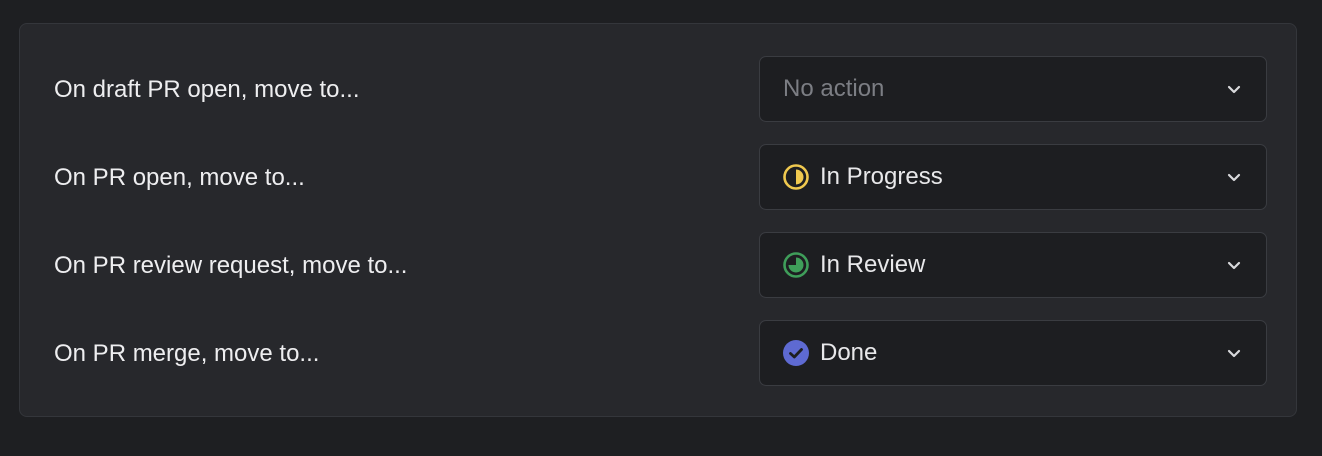 The image size is (1322, 456). Describe the element at coordinates (796, 353) in the screenshot. I see `done-icon` at that location.